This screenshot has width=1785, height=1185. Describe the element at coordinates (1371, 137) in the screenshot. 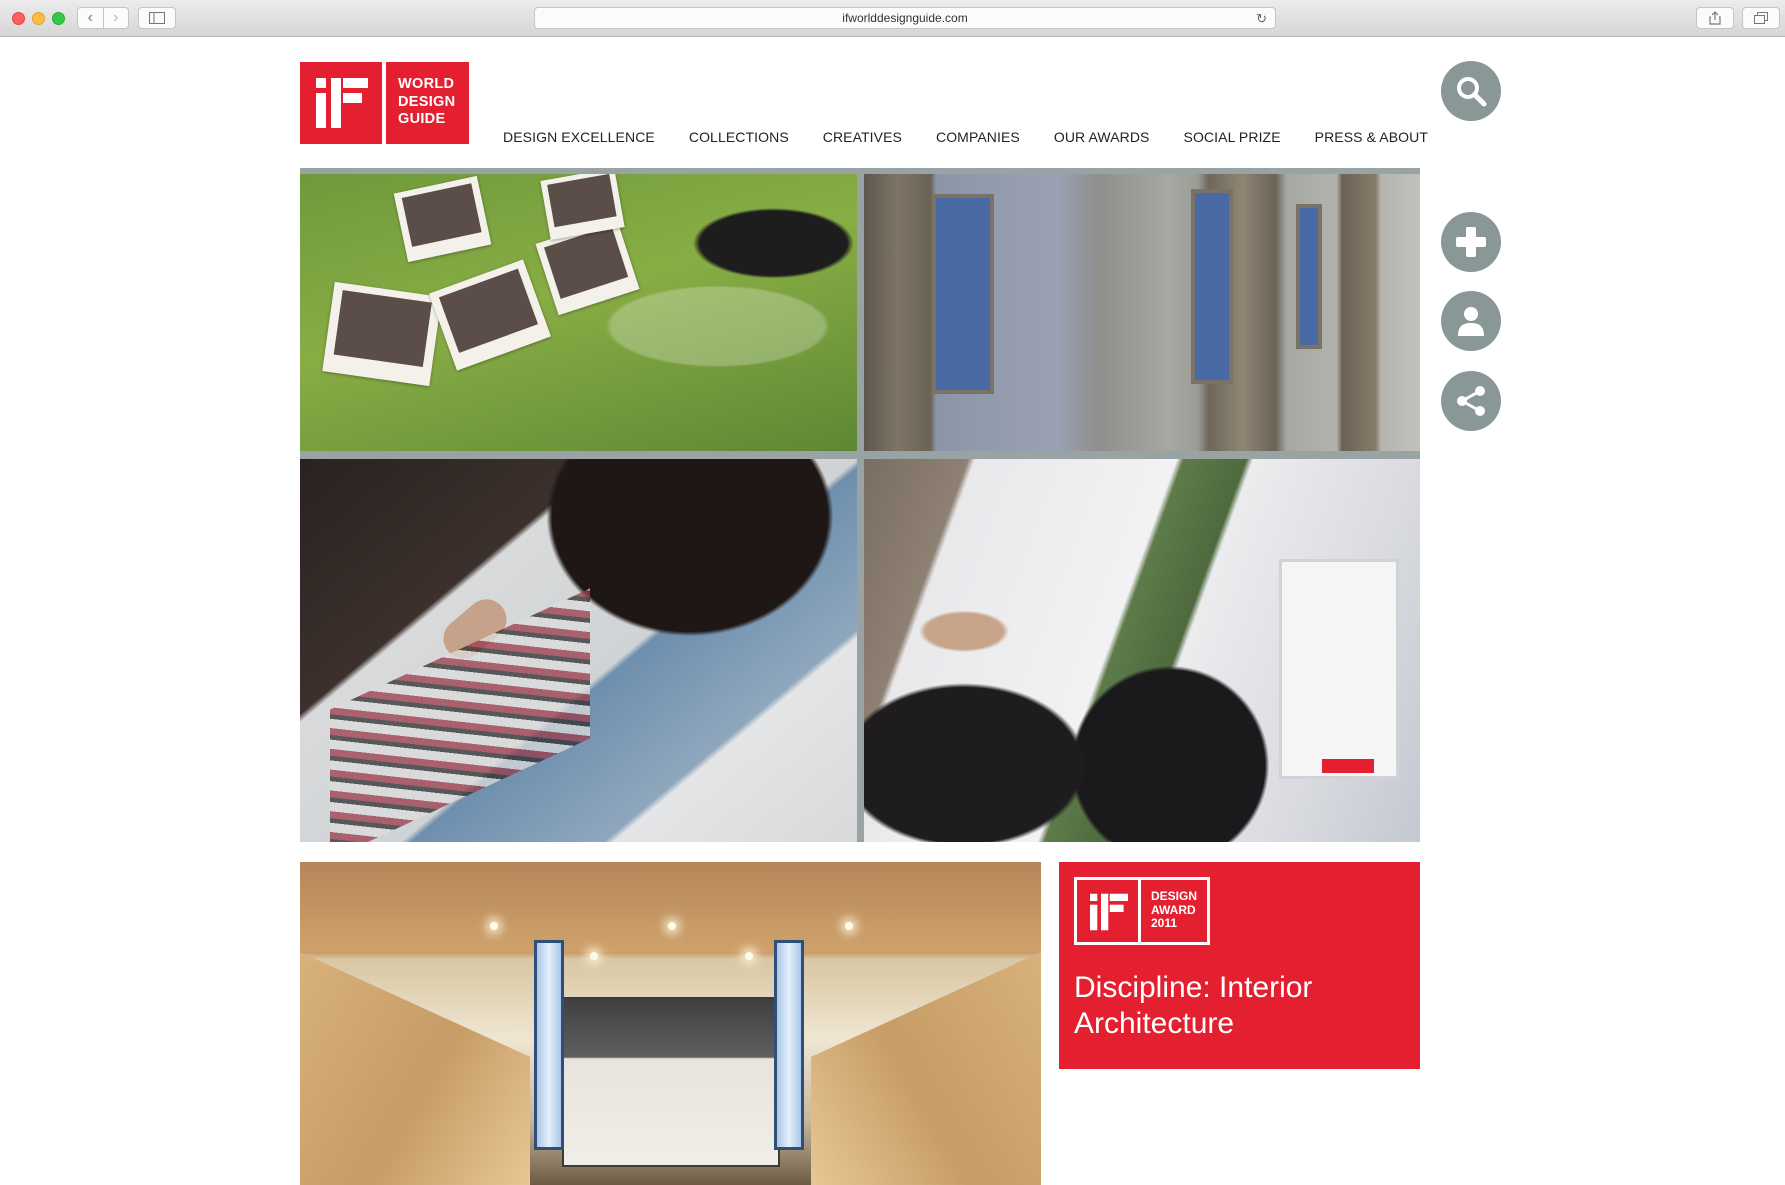

I see `nav-press-about: PRESS & ABOUT` at that location.